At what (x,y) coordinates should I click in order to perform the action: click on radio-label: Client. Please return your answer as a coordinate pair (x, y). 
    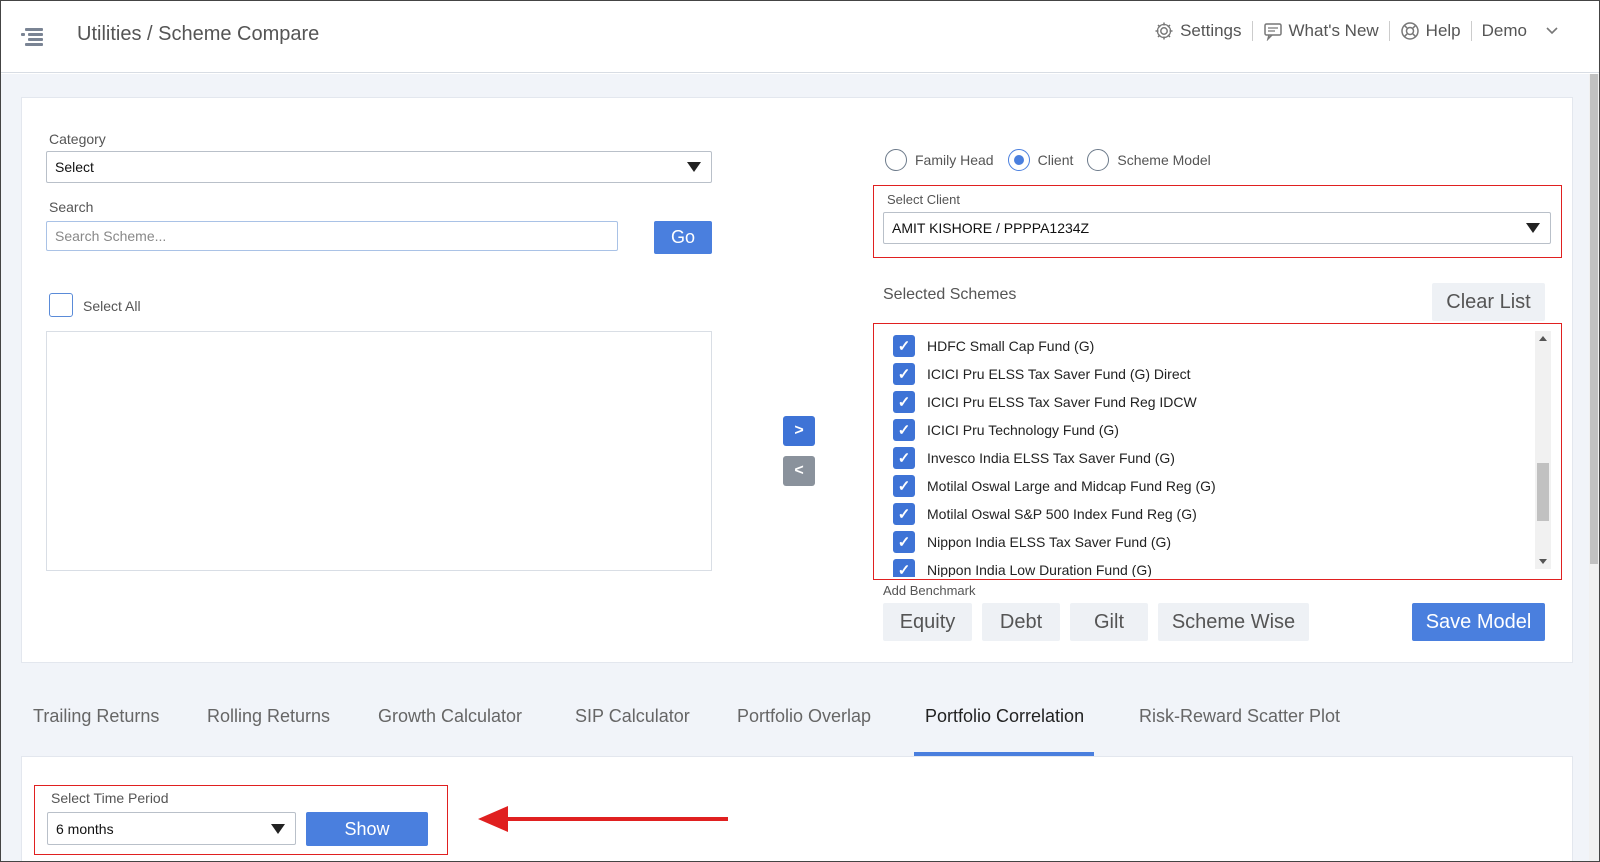
    Looking at the image, I should click on (1055, 160).